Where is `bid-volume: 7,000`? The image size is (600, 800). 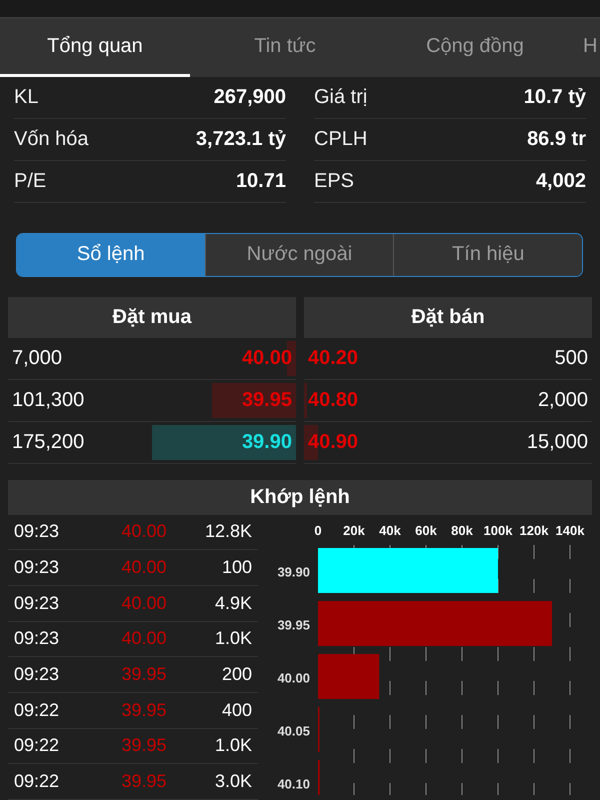 bid-volume: 7,000 is located at coordinates (37, 358).